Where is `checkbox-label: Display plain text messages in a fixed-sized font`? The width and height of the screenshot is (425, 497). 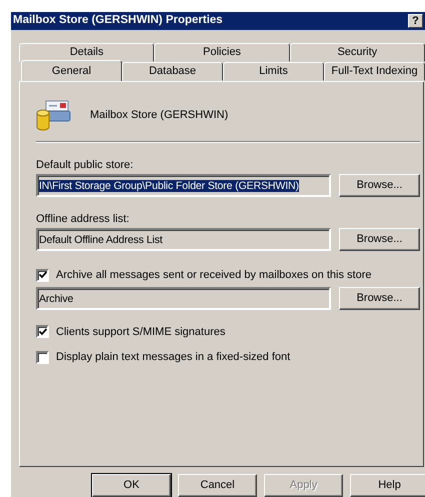
checkbox-label: Display plain text messages in a fixed-sized font is located at coordinates (173, 357).